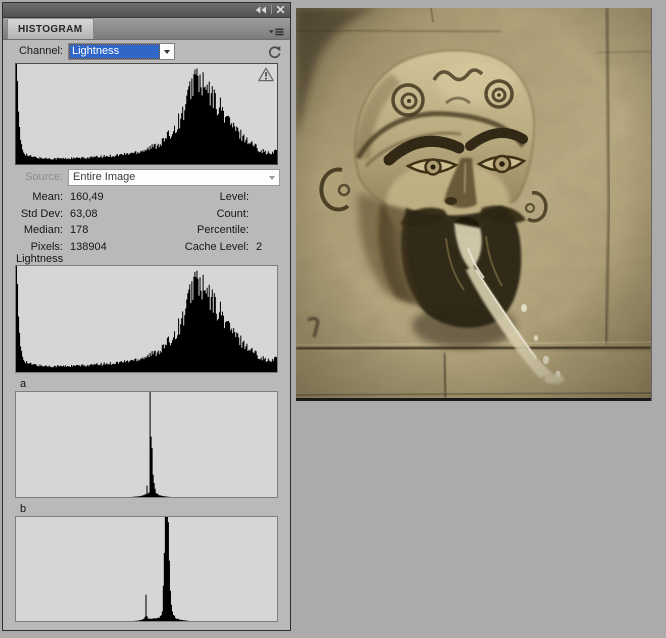 The height and width of the screenshot is (638, 666). I want to click on cache-level-label: Cache Level:, so click(216, 246).